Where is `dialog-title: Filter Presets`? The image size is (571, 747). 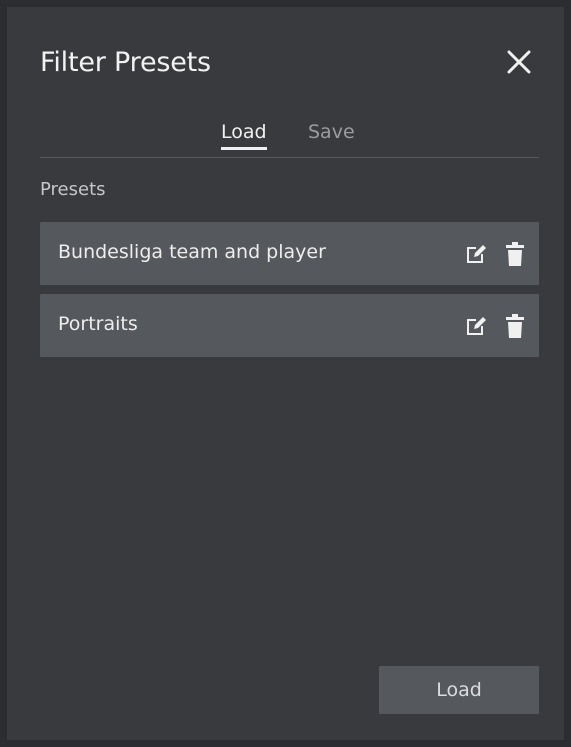 dialog-title: Filter Presets is located at coordinates (125, 62).